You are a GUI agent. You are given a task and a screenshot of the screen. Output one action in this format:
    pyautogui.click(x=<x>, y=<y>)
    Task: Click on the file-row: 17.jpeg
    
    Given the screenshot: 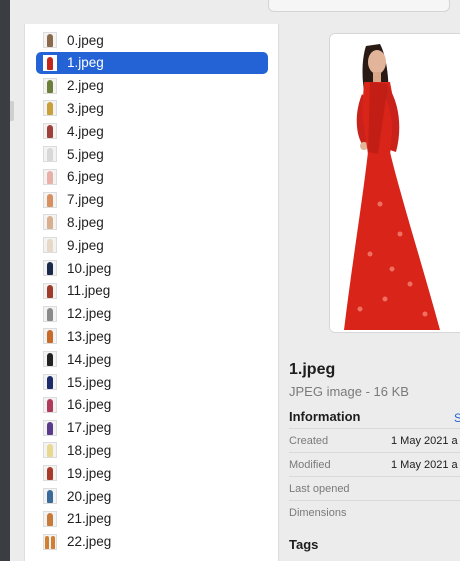 What is the action you would take?
    pyautogui.click(x=152, y=428)
    